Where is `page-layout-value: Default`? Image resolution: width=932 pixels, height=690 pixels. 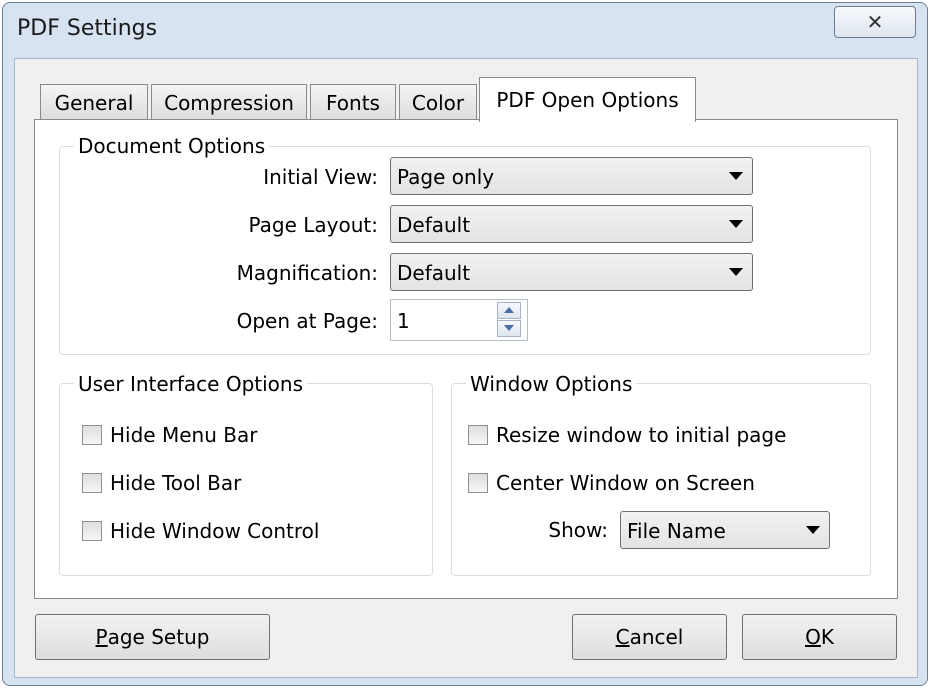
page-layout-value: Default is located at coordinates (434, 225).